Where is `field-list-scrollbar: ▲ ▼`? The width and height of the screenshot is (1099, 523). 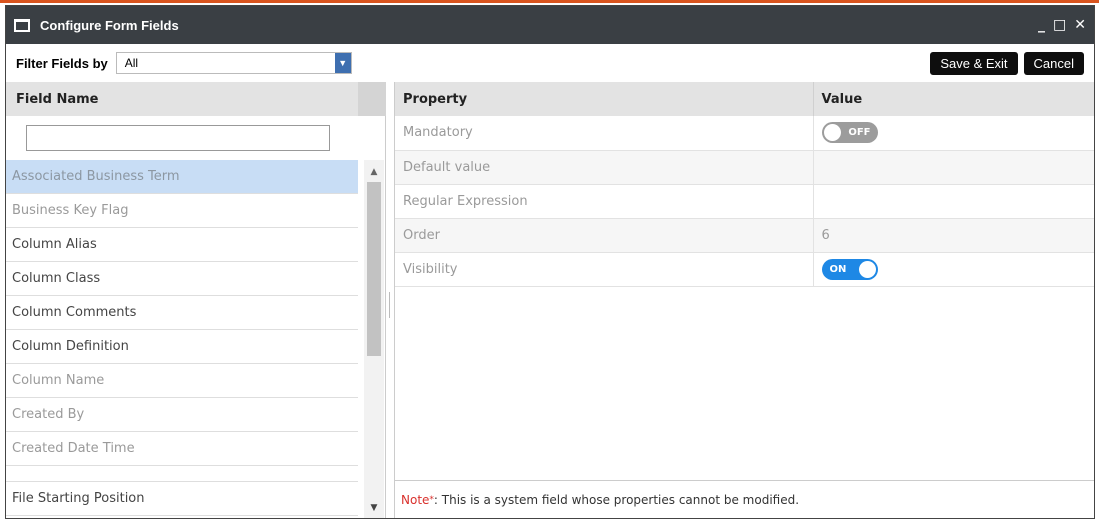 field-list-scrollbar: ▲ ▼ is located at coordinates (374, 339).